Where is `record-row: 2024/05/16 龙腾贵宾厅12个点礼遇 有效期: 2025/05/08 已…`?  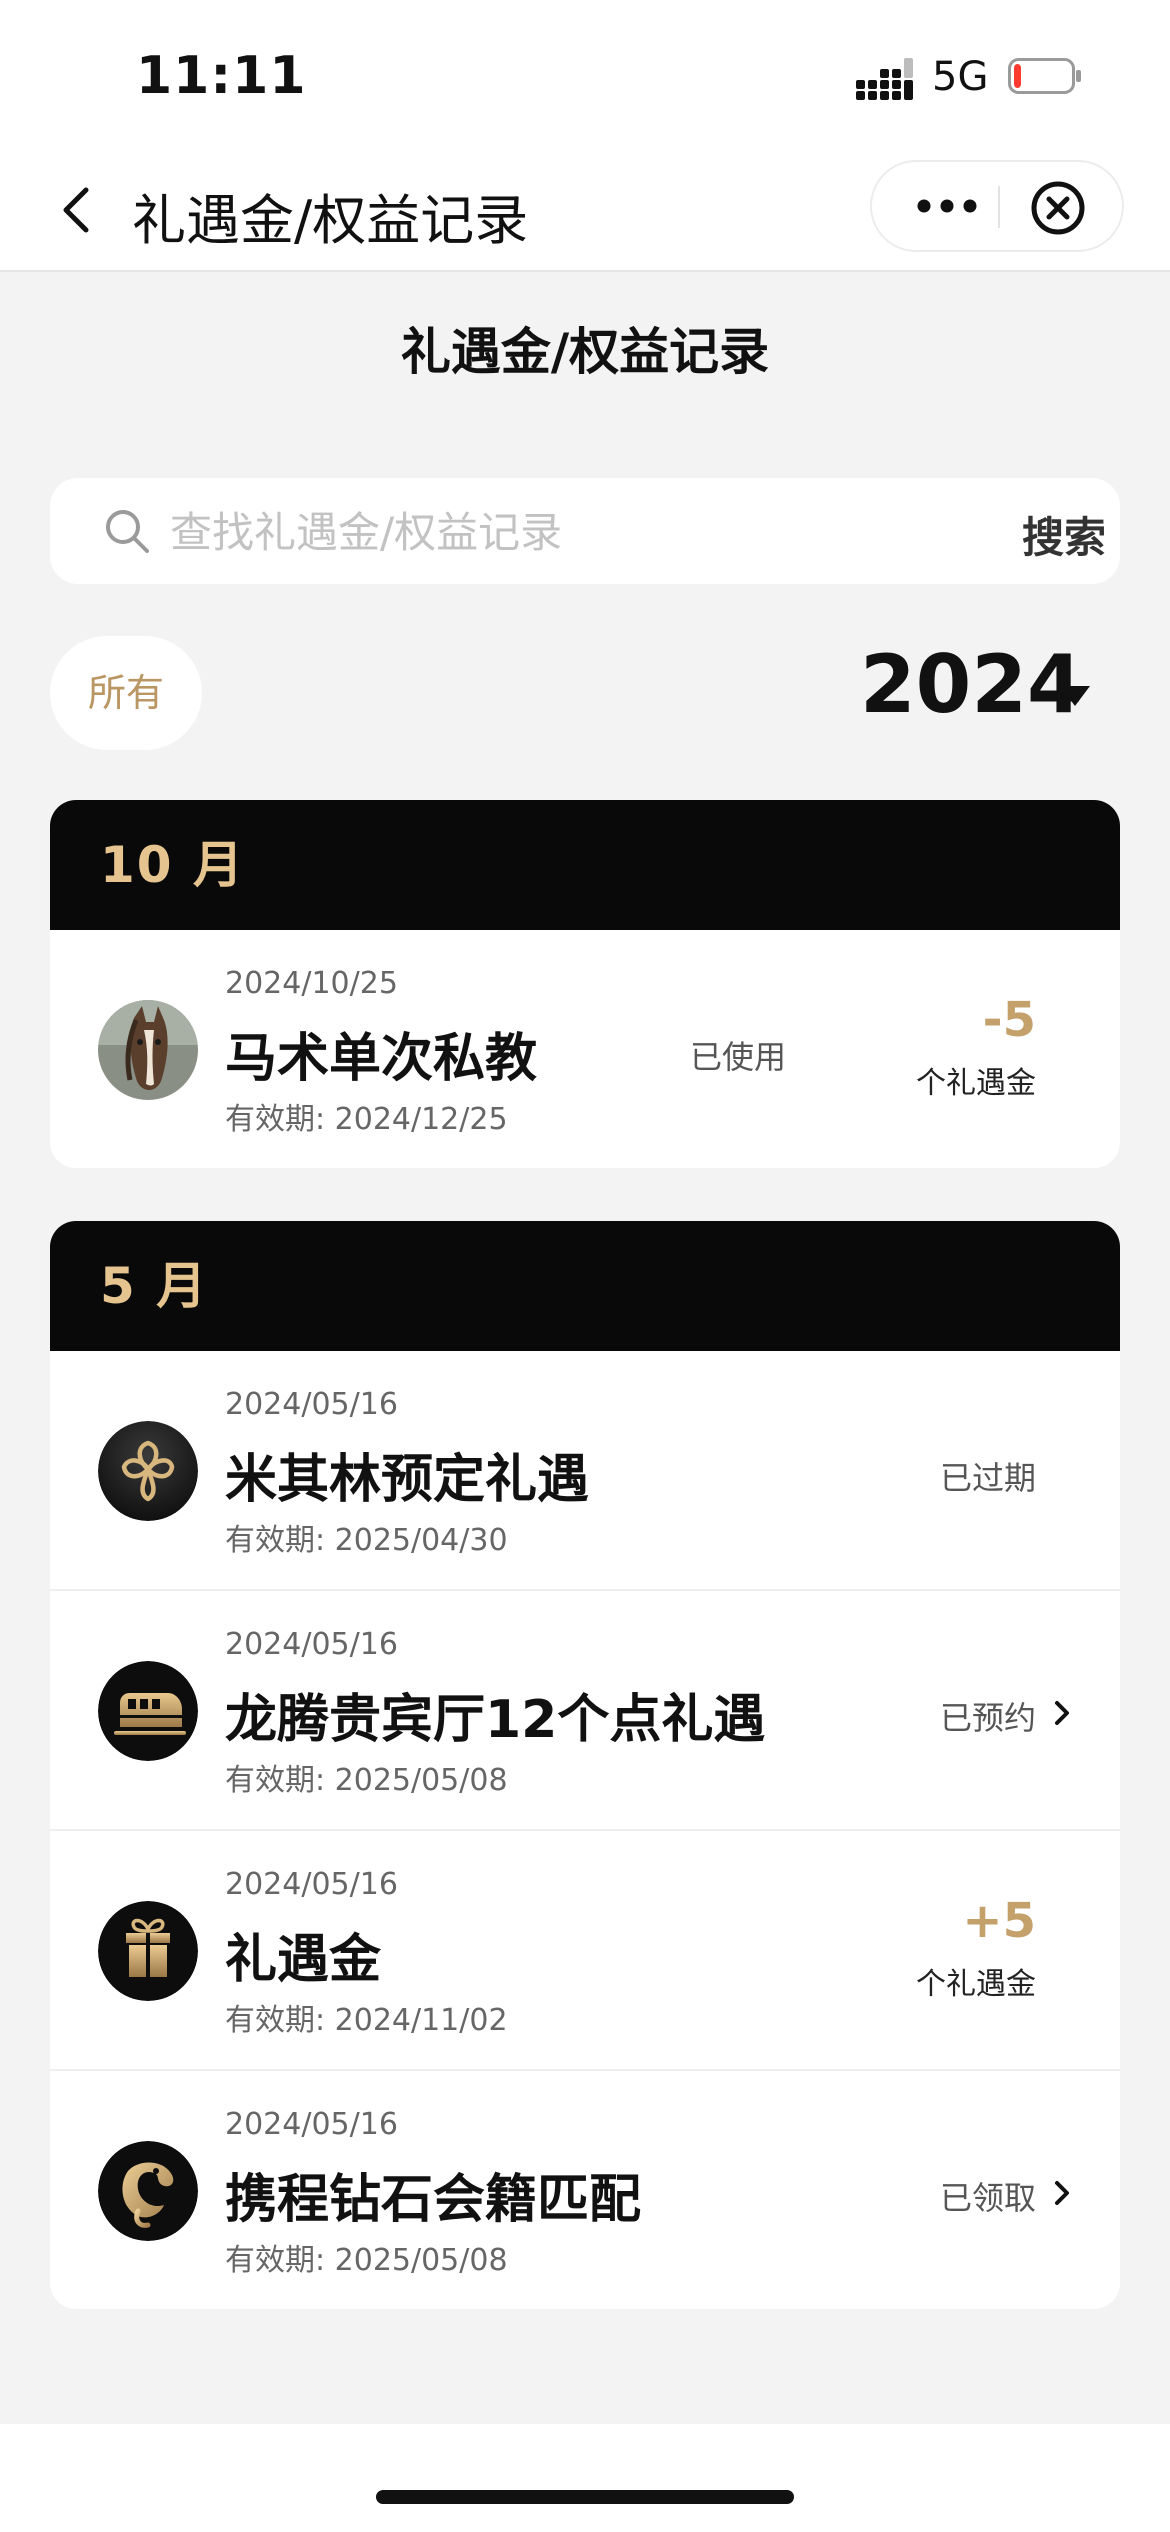 record-row: 2024/05/16 龙腾贵宾厅12个点礼遇 有效期: 2025/05/08 已… is located at coordinates (585, 1711).